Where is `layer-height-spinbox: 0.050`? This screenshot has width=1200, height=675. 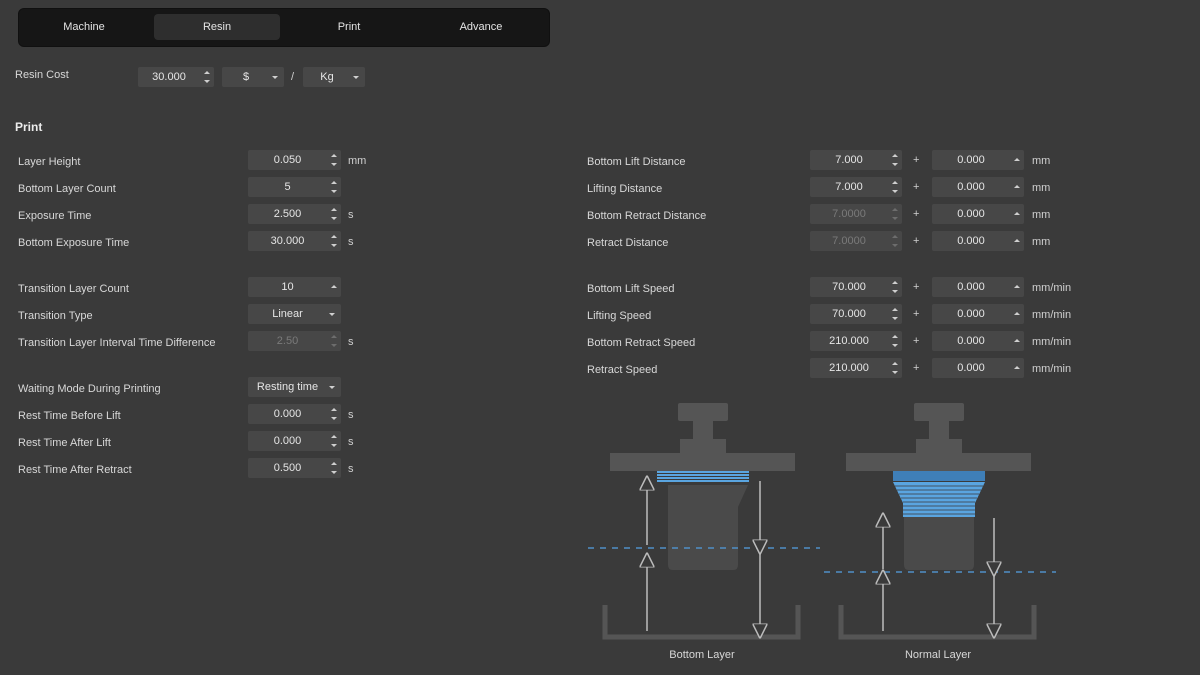
layer-height-spinbox: 0.050 is located at coordinates (294, 160).